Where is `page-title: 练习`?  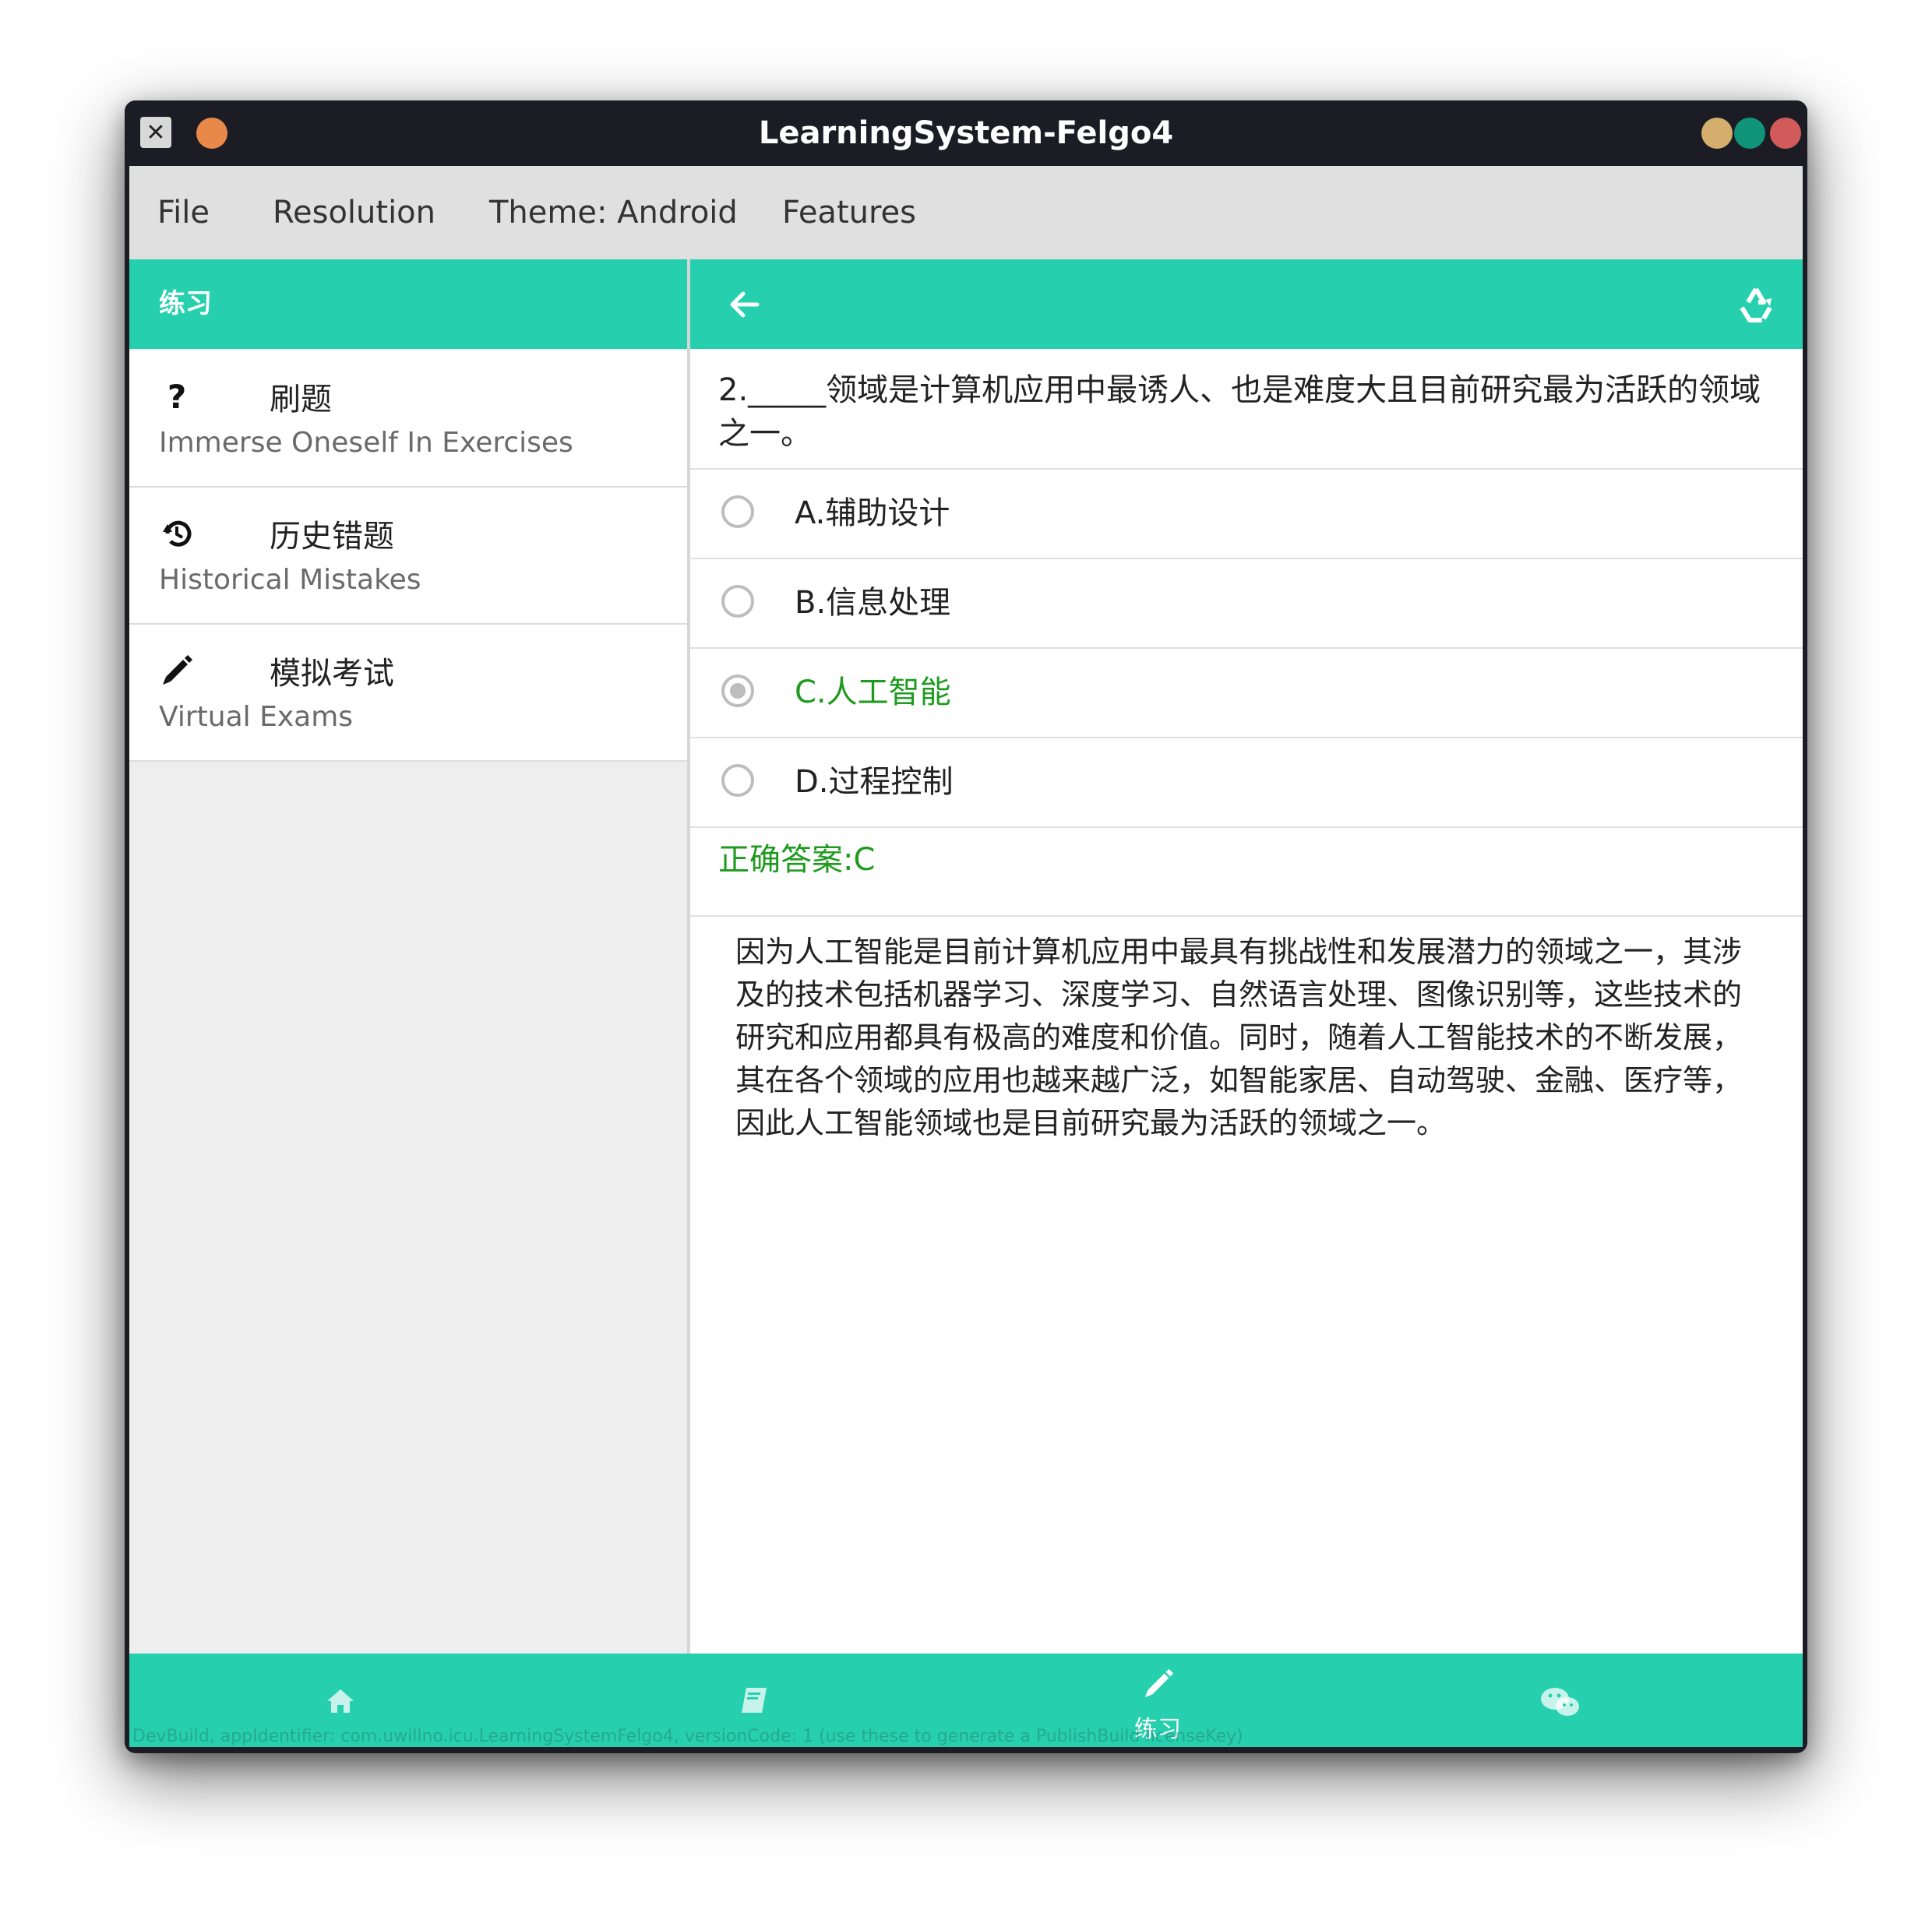 page-title: 练习 is located at coordinates (186, 303).